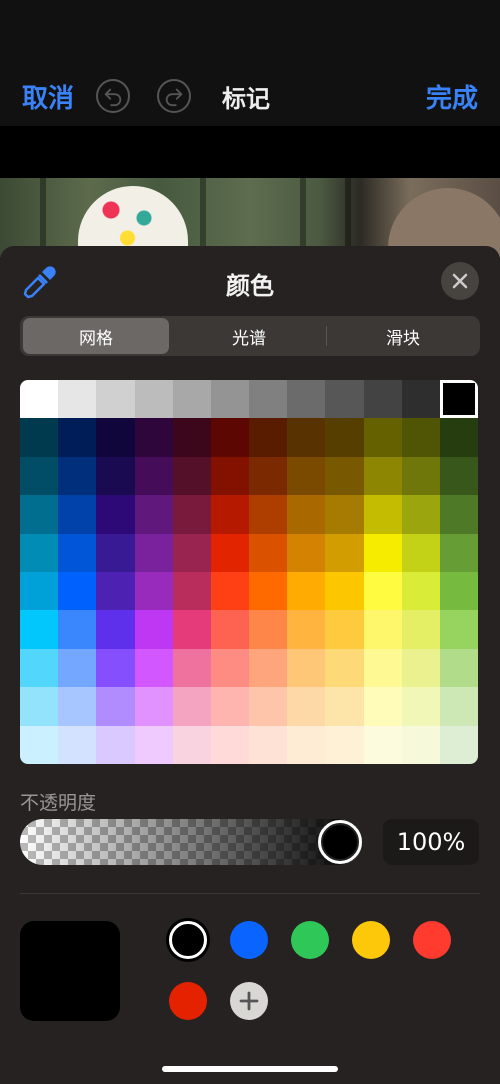 The width and height of the screenshot is (500, 1084). I want to click on opacity-slider-thumb, so click(340, 842).